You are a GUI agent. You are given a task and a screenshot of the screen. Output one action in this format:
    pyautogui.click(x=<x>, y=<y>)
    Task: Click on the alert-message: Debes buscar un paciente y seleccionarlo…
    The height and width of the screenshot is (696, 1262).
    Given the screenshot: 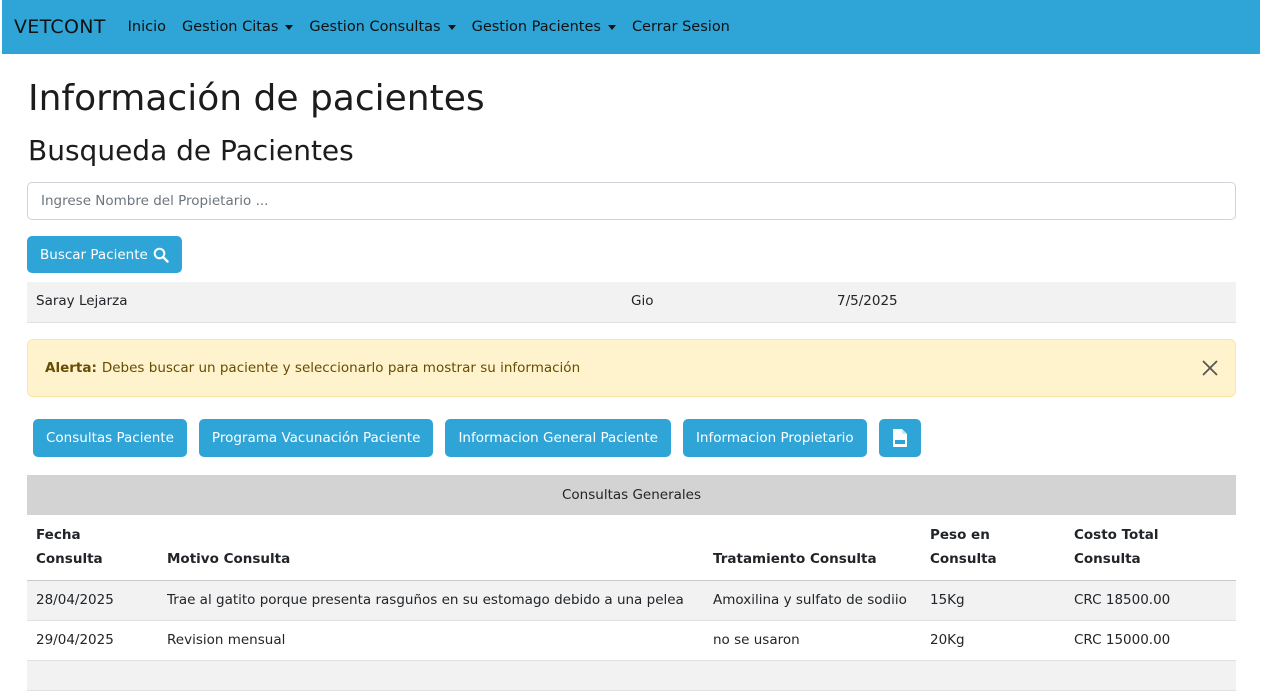 What is the action you would take?
    pyautogui.click(x=341, y=368)
    